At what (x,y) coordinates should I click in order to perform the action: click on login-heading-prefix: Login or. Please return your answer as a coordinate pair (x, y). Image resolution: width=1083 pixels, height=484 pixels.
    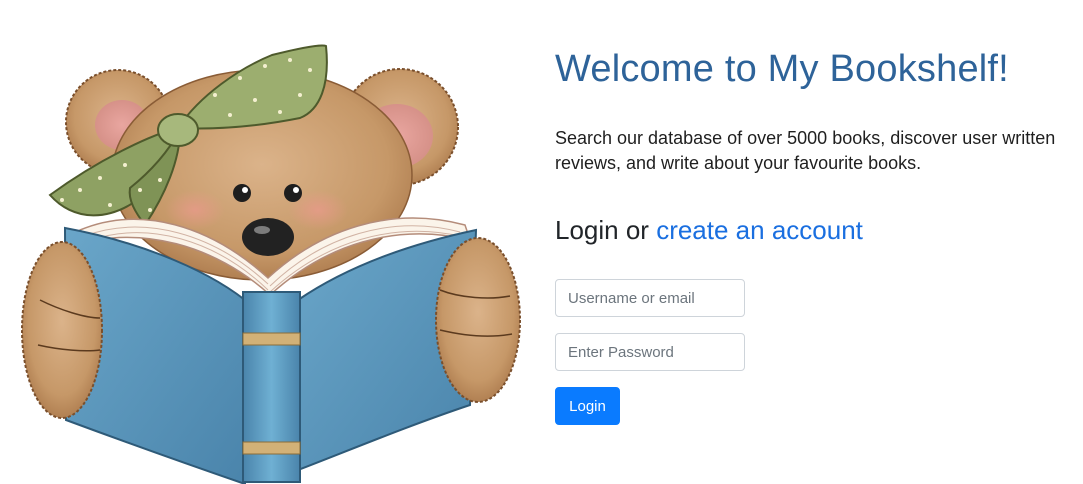
    Looking at the image, I should click on (606, 230).